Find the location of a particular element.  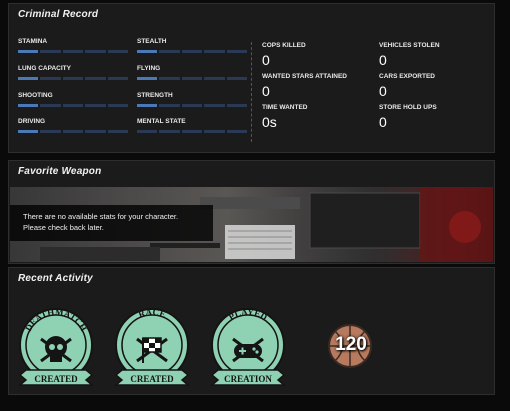

stat-time-wanted: TIME WANTED 0s is located at coordinates (285, 117).